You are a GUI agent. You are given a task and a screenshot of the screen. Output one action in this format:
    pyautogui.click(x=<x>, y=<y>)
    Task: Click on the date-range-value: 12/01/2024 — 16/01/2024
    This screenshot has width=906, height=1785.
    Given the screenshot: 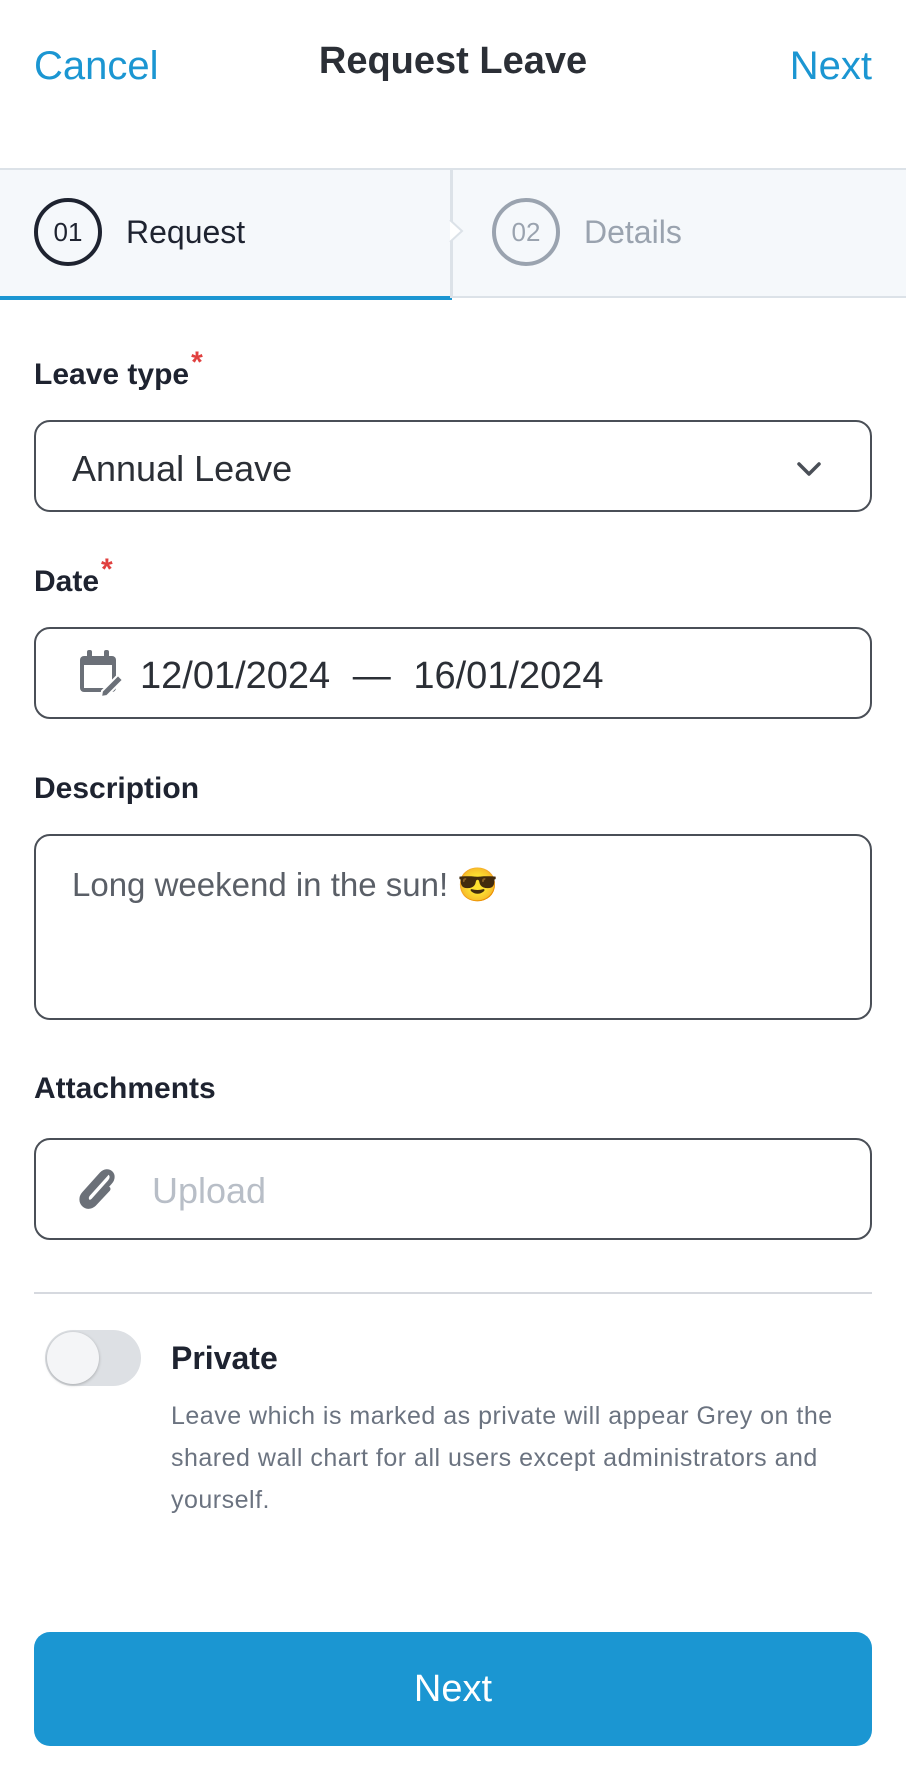 What is the action you would take?
    pyautogui.click(x=372, y=676)
    